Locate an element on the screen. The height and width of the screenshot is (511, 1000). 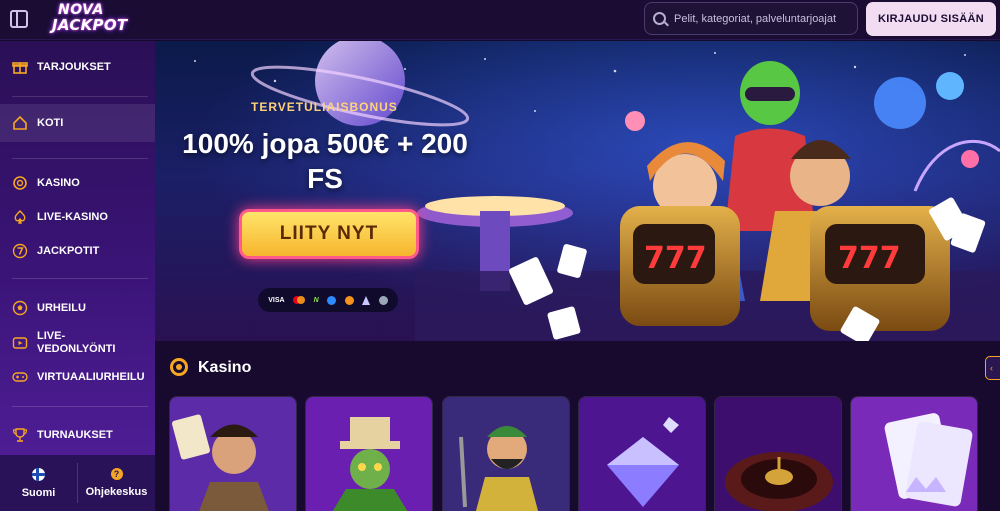
bitcoin-icon is located at coordinates (349, 300).